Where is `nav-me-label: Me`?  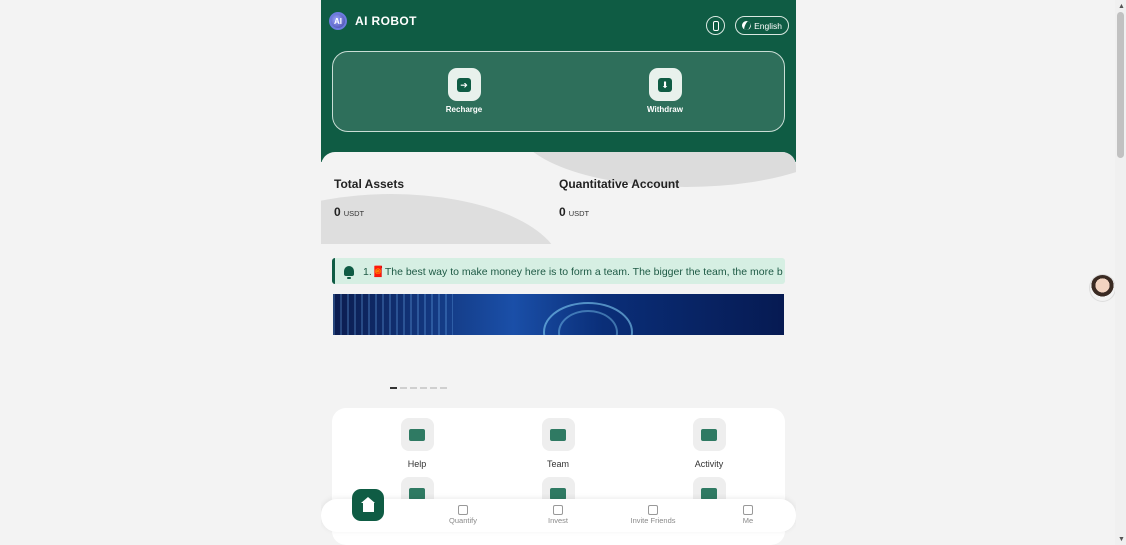 nav-me-label: Me is located at coordinates (748, 520).